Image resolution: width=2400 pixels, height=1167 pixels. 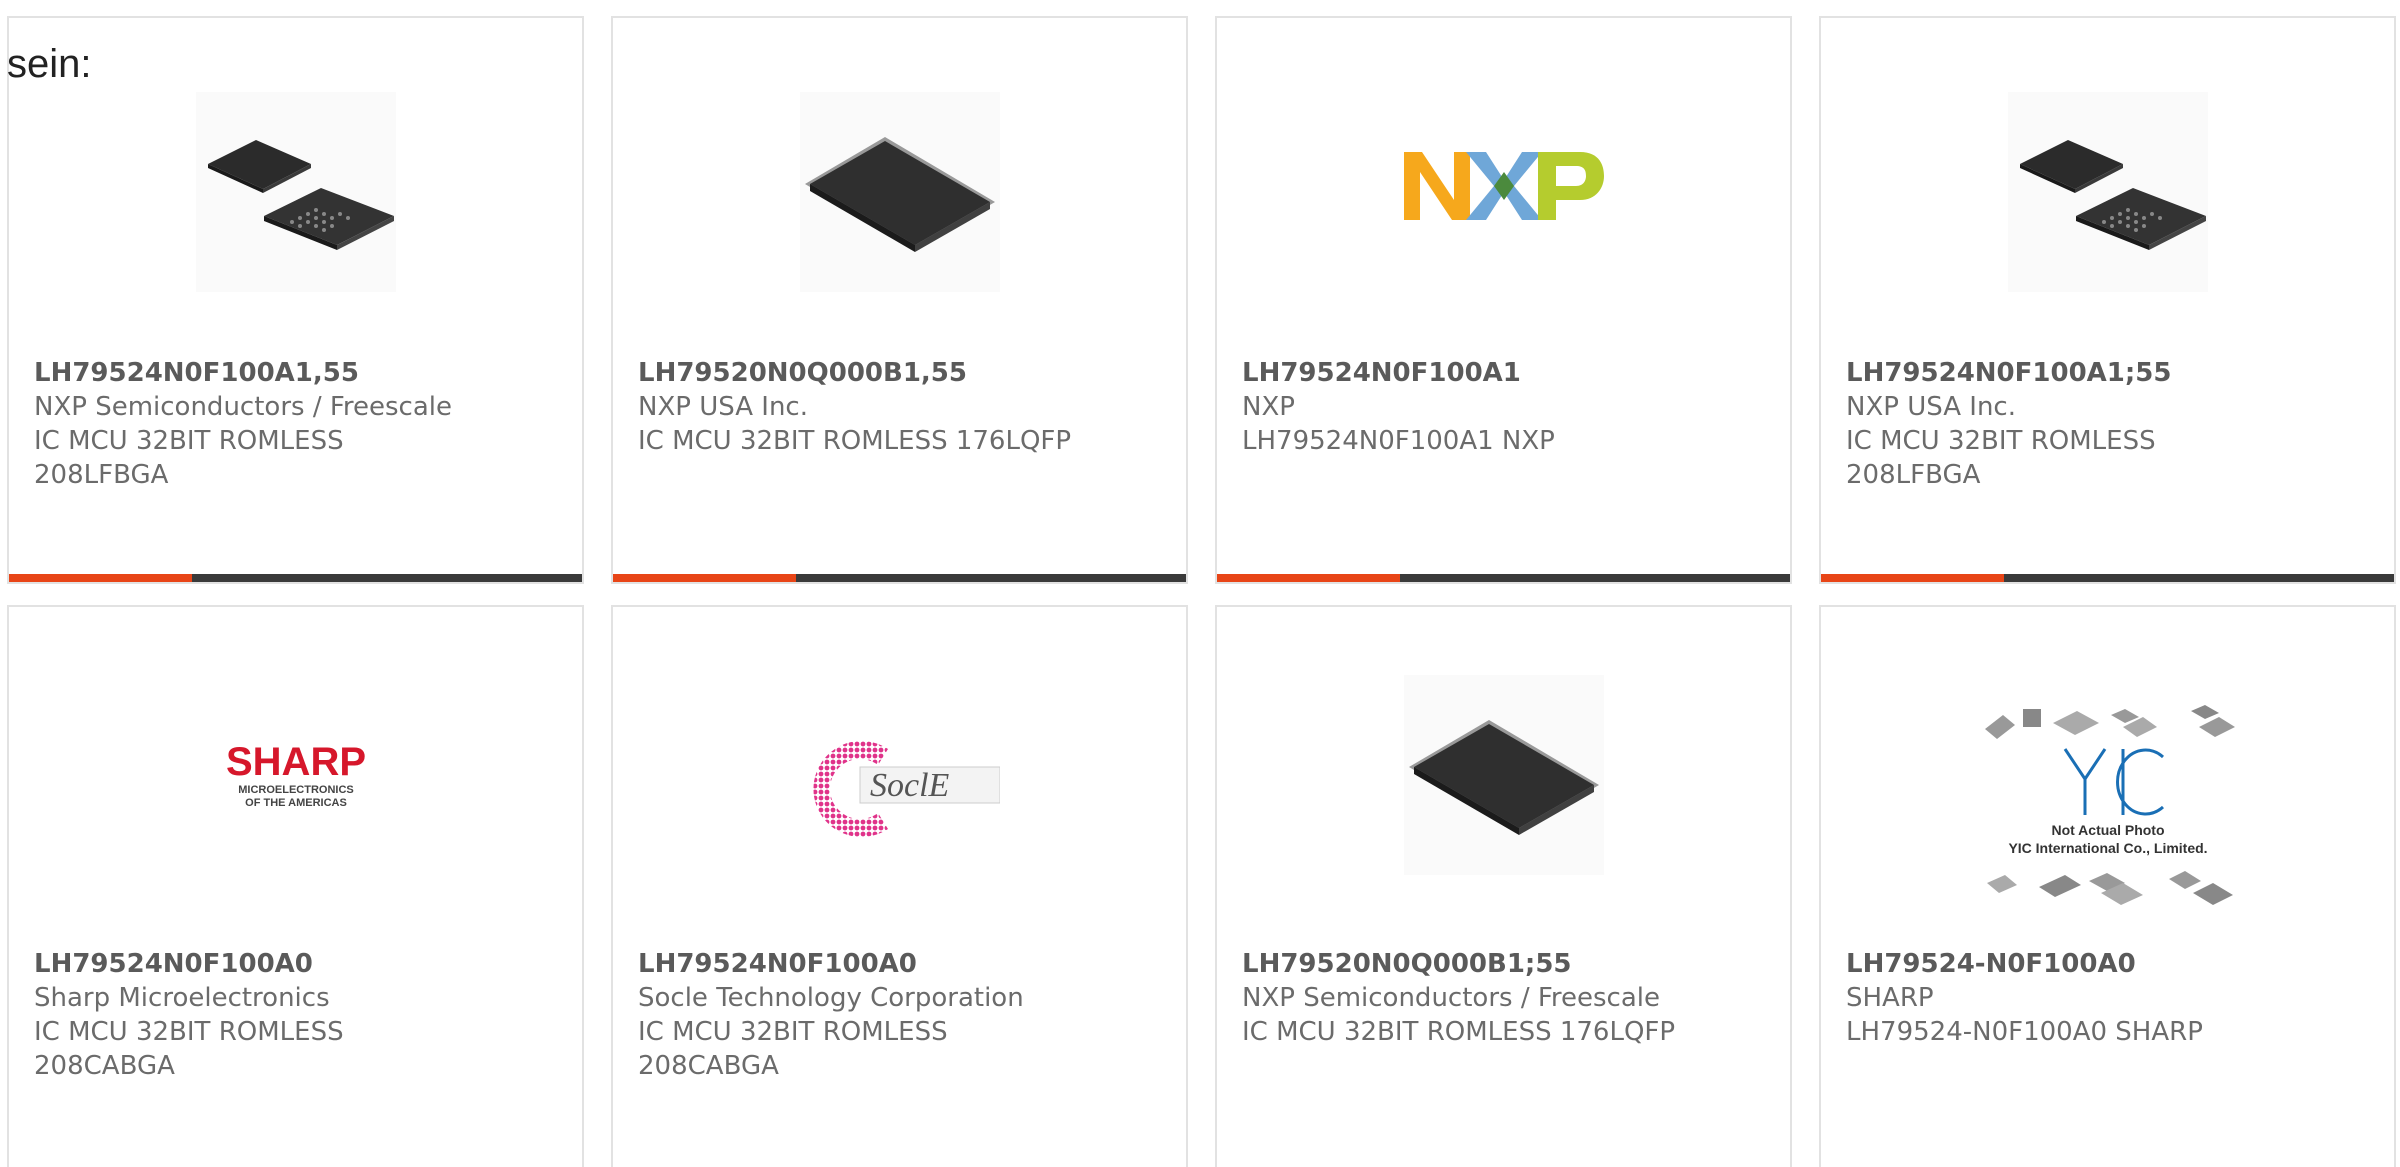 What do you see at coordinates (295, 762) in the screenshot?
I see `svg-text: SHARP` at bounding box center [295, 762].